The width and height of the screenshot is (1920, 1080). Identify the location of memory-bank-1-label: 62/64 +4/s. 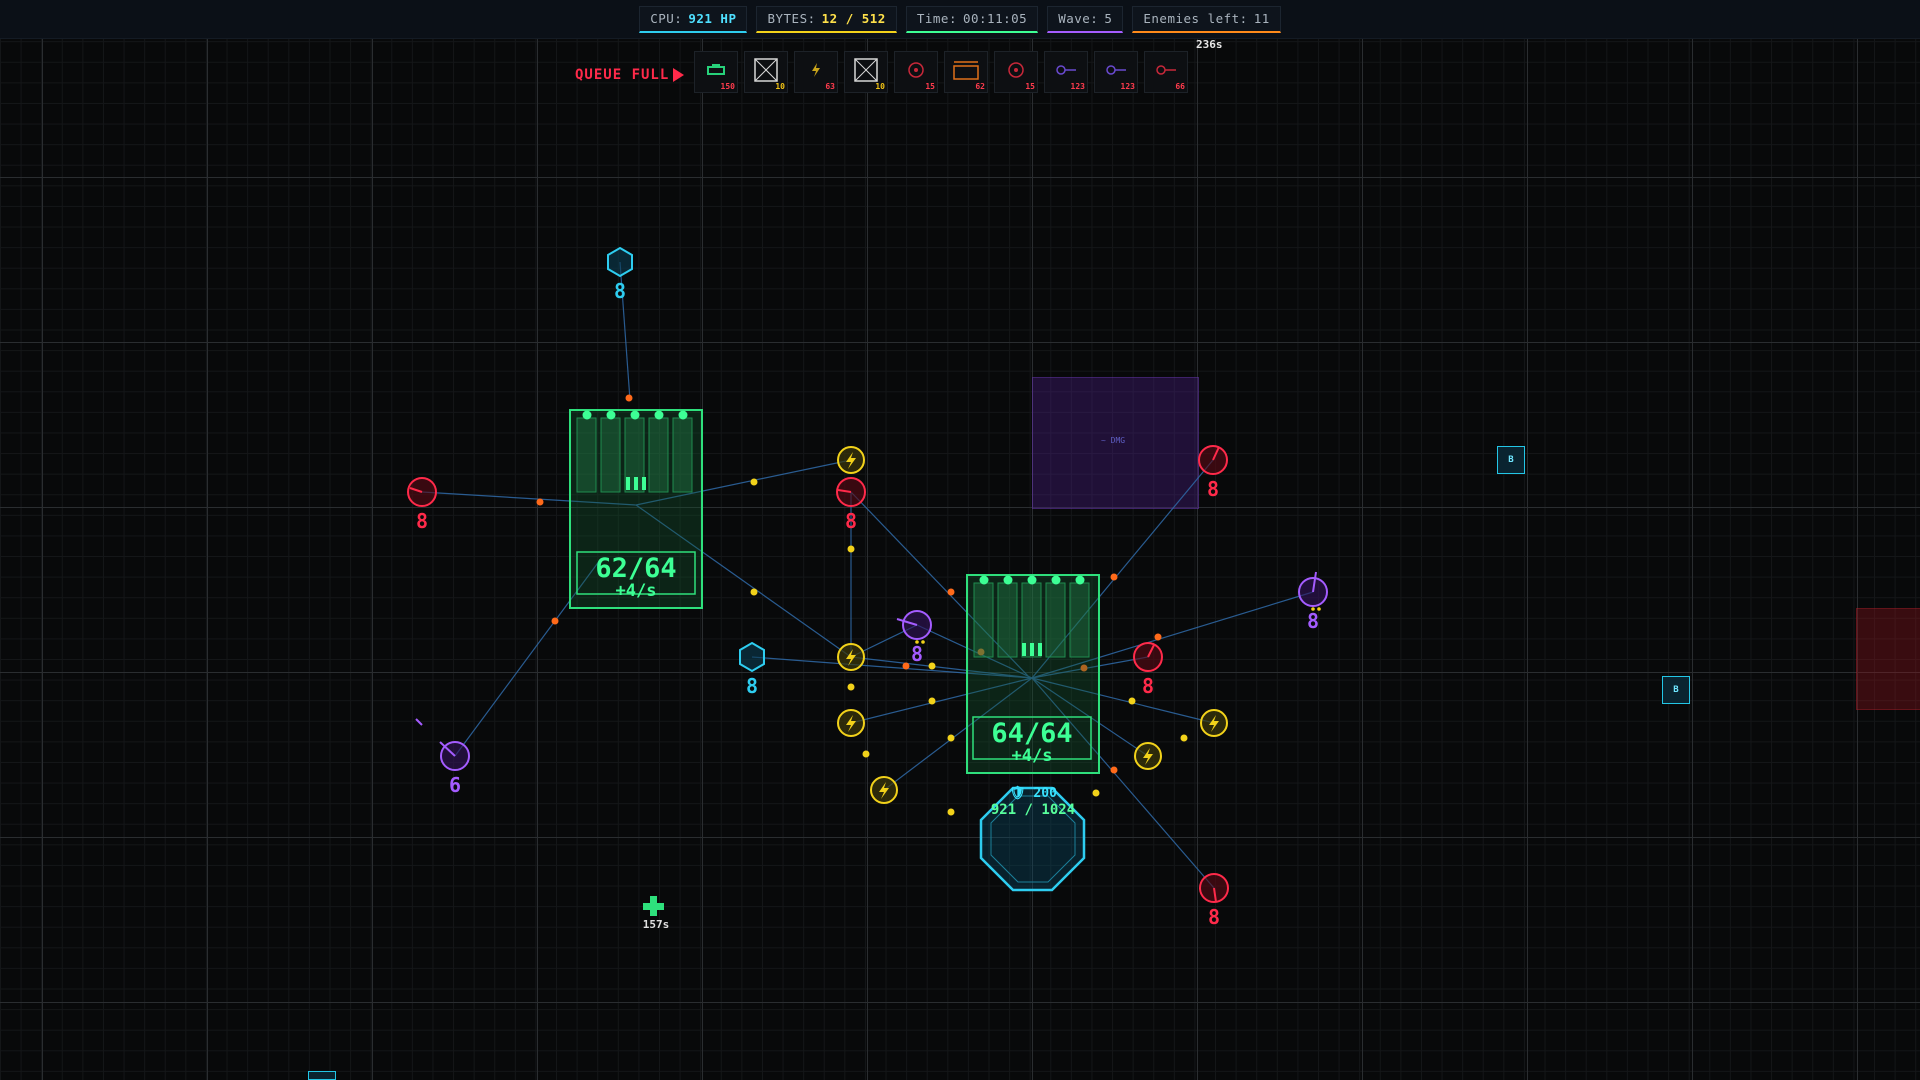
(636, 577).